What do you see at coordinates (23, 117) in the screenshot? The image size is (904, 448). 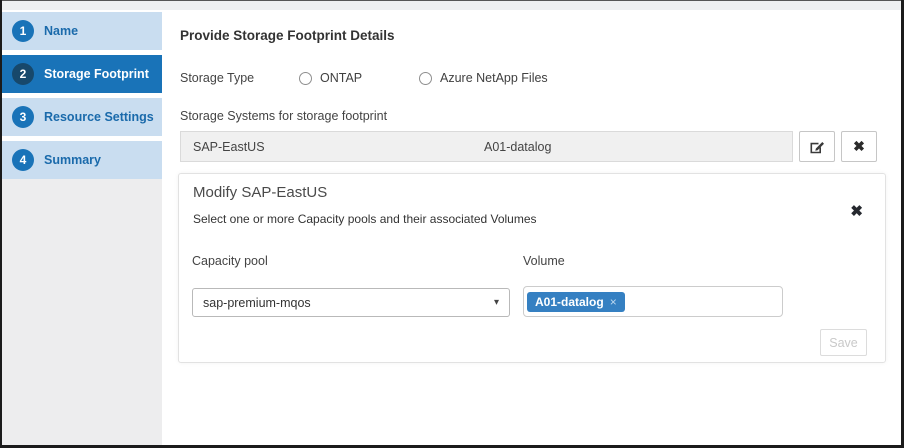 I see `step-number-badge: 3` at bounding box center [23, 117].